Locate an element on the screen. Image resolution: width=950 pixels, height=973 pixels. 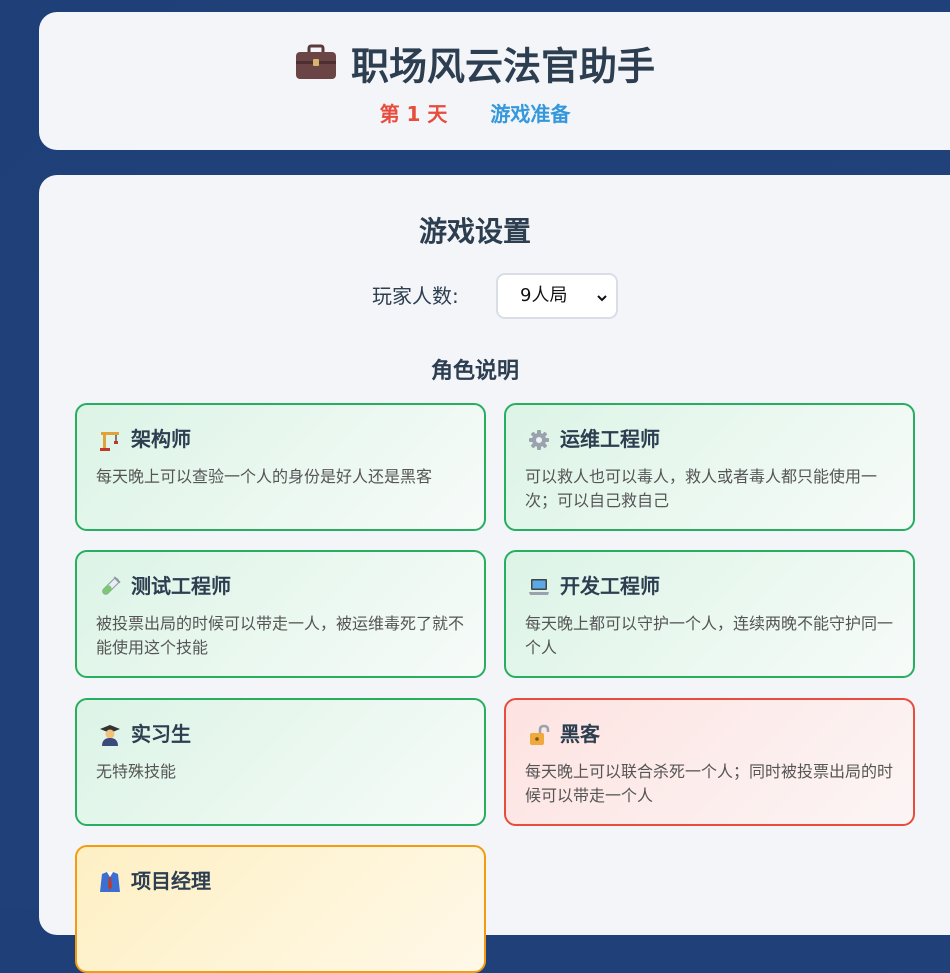
role-card-hacker: 黑客 每天晚上可以联合杀死一个人；同时被投票出局的时候可以带走一个人 is located at coordinates (709, 762).